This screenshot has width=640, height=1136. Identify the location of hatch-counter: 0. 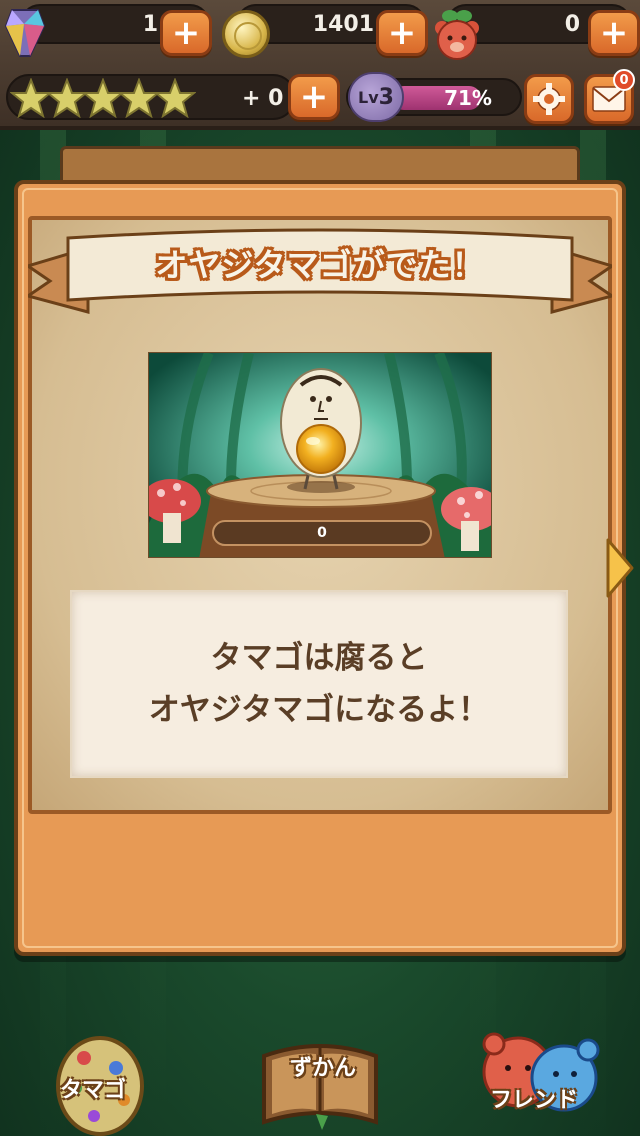
(322, 533).